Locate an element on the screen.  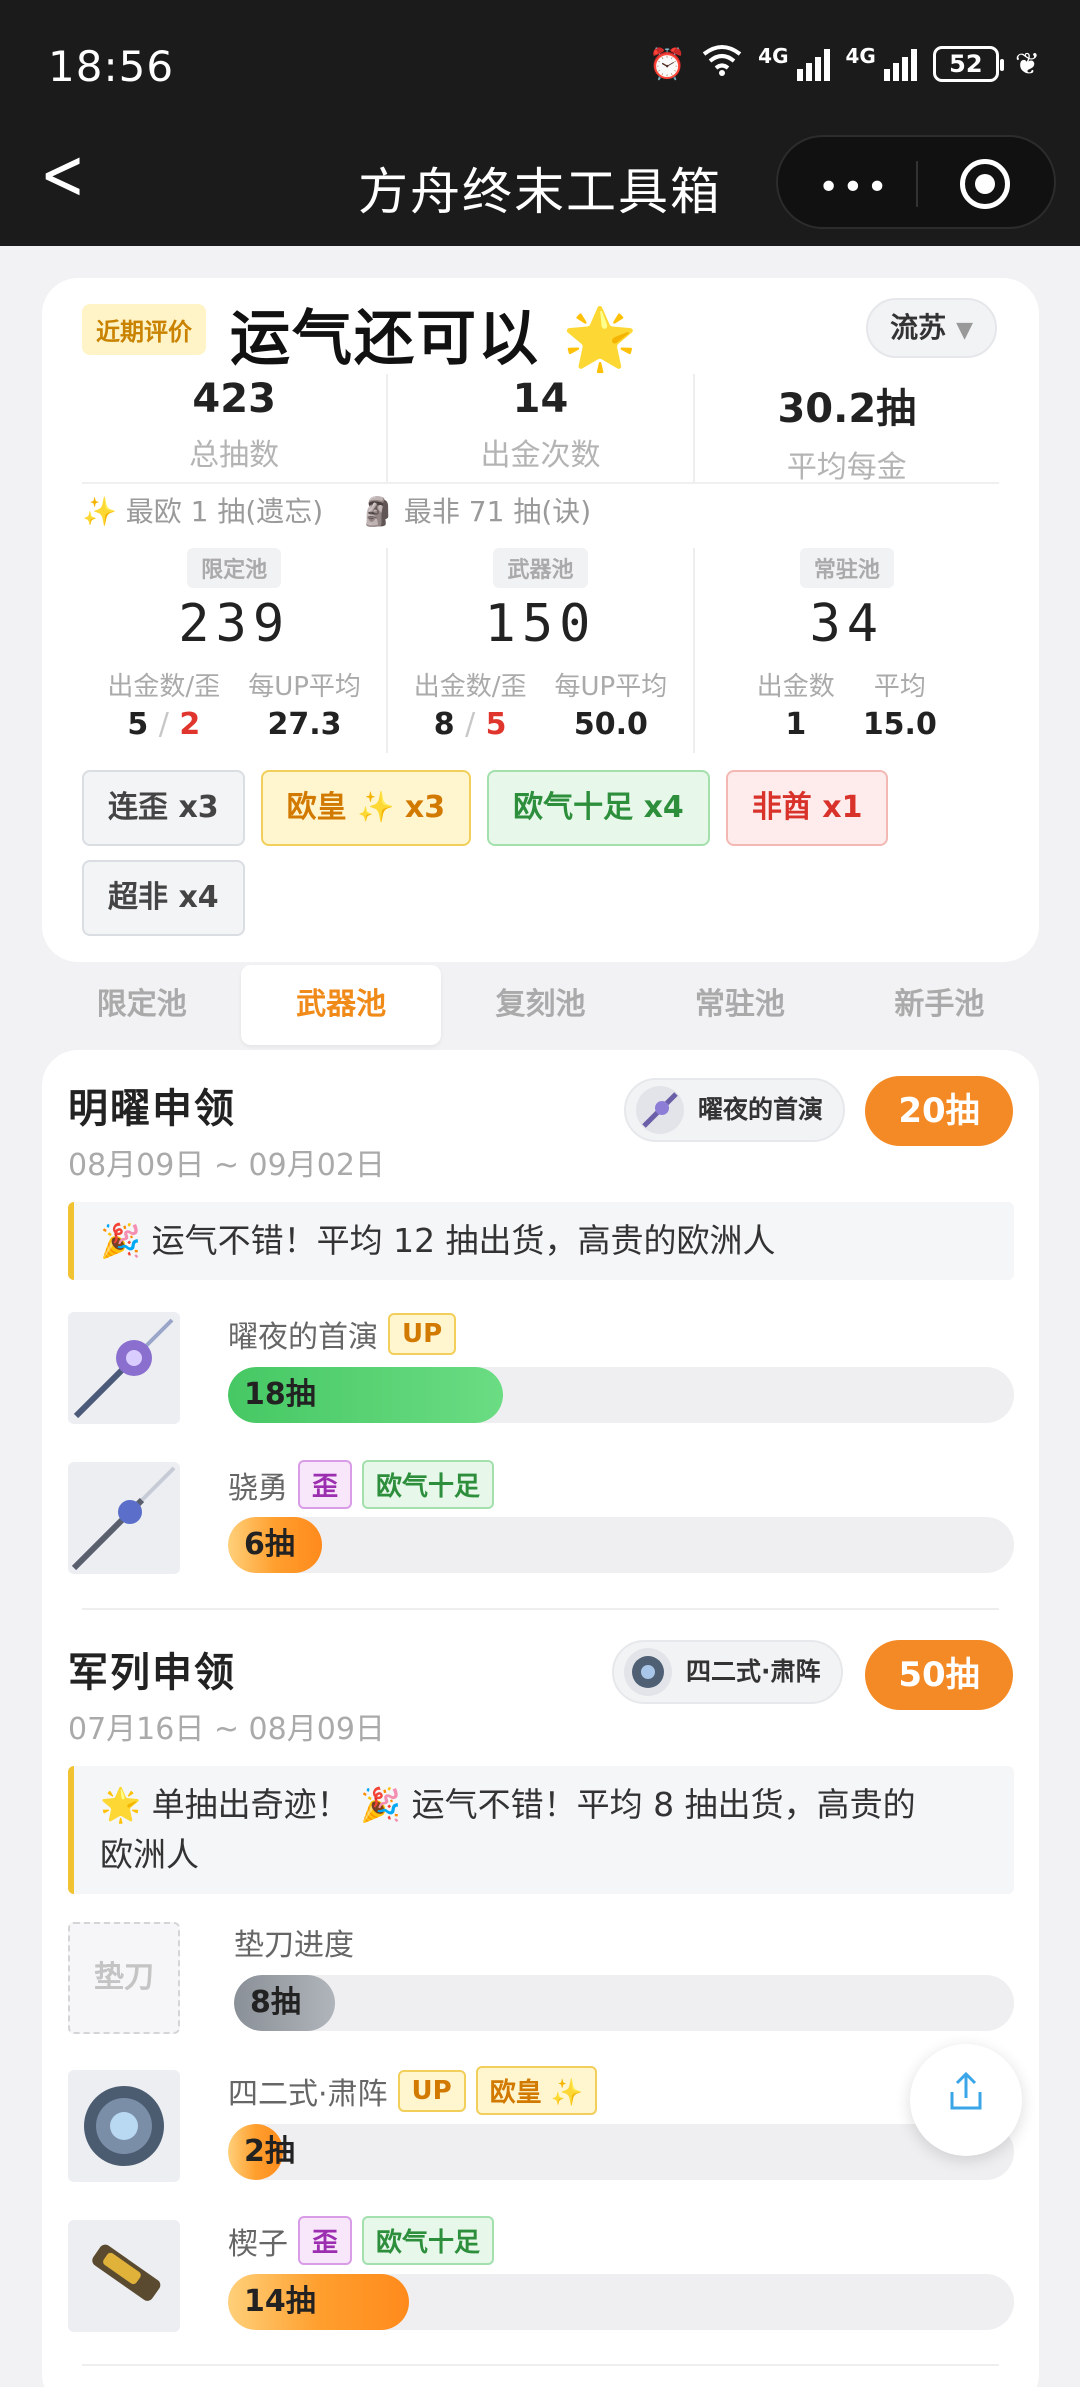
gold-count: 1 is located at coordinates (796, 724).